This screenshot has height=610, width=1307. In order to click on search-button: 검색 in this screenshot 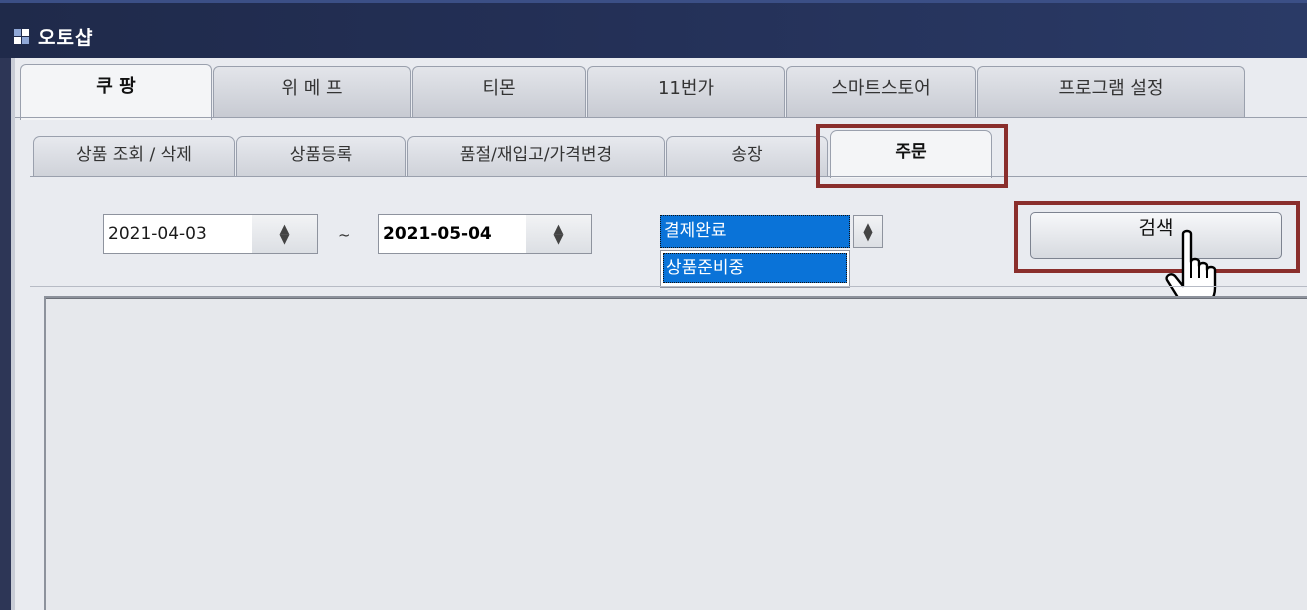, I will do `click(1156, 235)`.